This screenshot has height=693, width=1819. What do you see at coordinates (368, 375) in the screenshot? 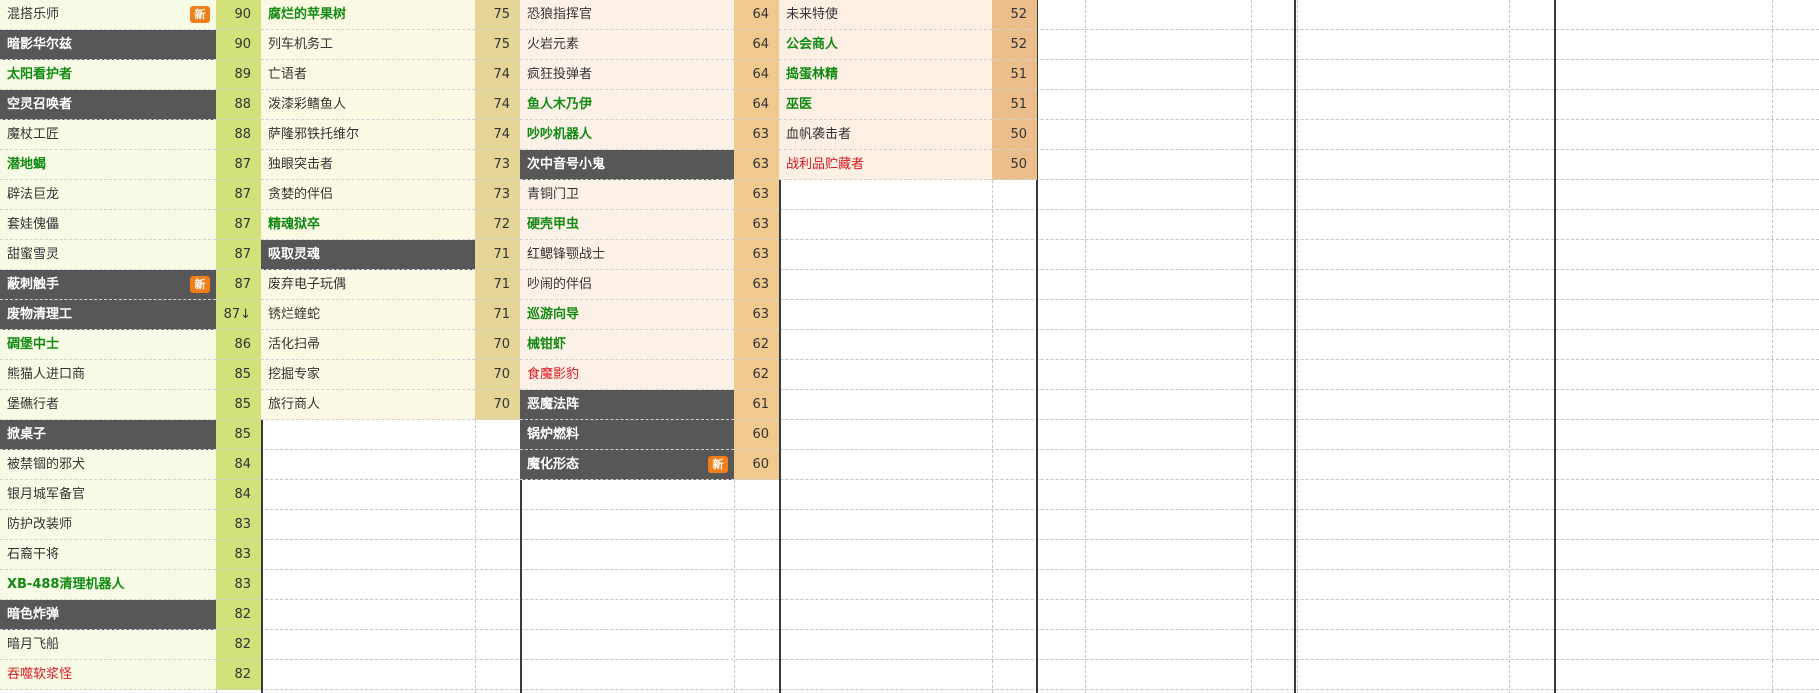
I see `card-name-cell: 挖掘专家` at bounding box center [368, 375].